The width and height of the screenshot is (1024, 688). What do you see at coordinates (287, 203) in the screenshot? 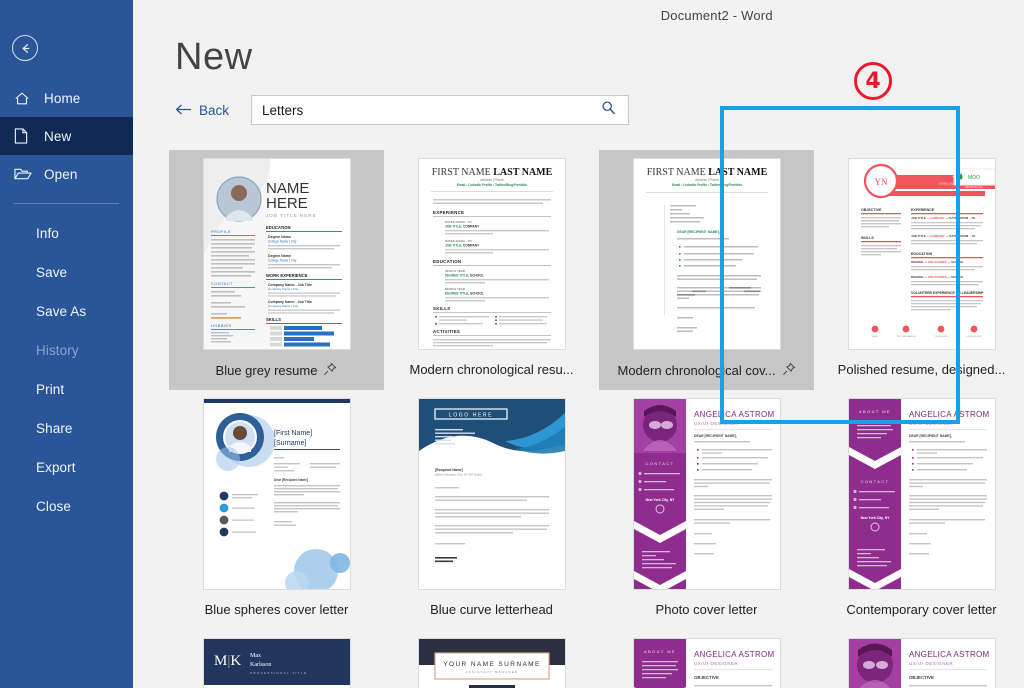
I see `svg-text: HERE` at bounding box center [287, 203].